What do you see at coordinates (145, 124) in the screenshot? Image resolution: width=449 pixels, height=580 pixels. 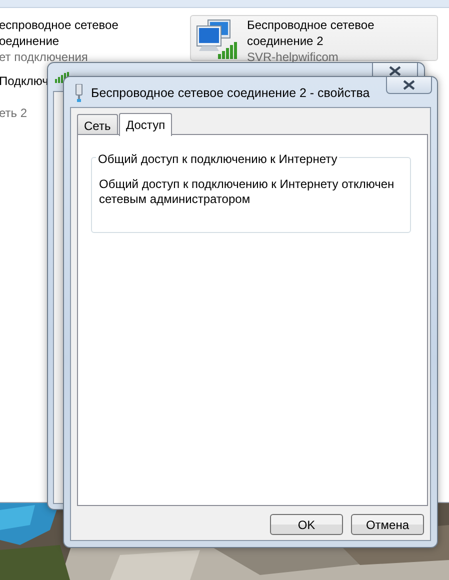 I see `tab: Доступ` at bounding box center [145, 124].